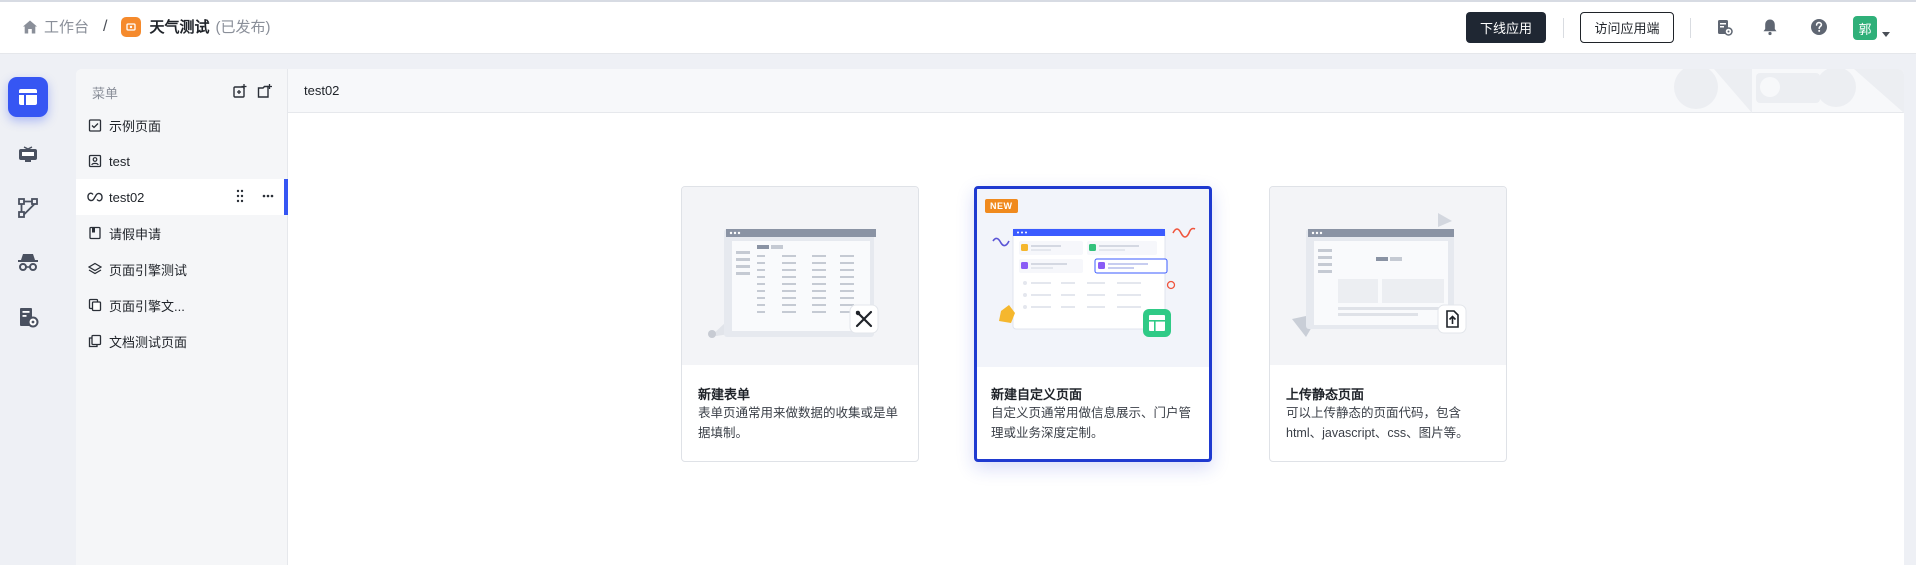  Describe the element at coordinates (1506, 27) in the screenshot. I see `offline-app-button: 下线应用` at that location.